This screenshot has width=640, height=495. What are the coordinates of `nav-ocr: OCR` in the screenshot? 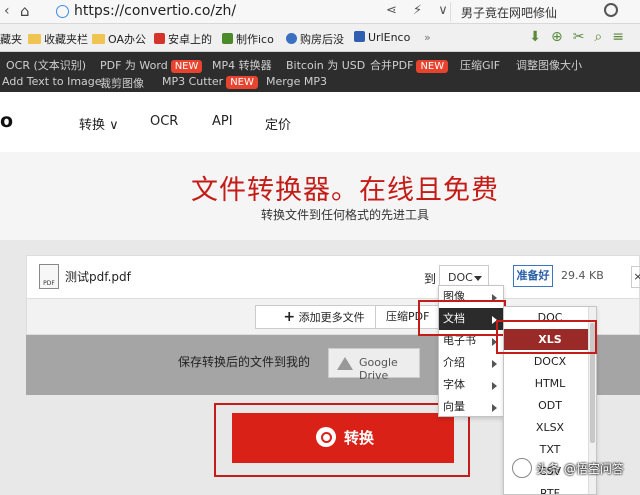 It's located at (164, 121).